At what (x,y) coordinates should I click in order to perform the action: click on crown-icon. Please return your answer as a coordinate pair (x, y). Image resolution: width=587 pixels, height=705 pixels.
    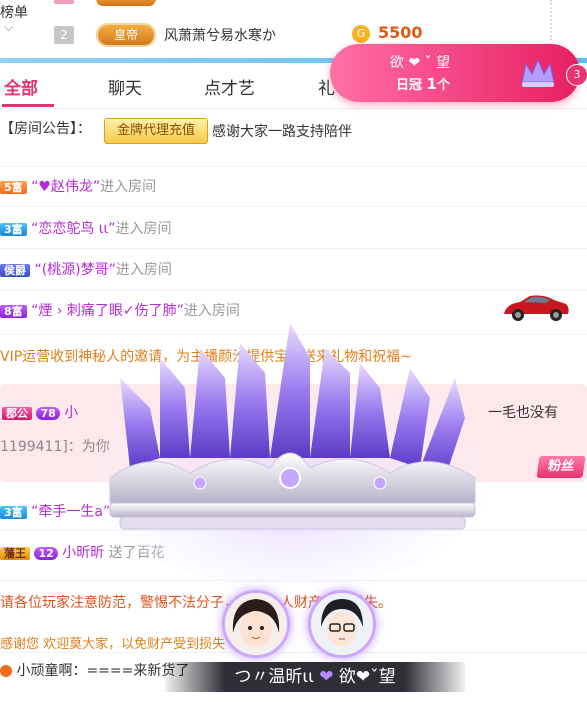
    Looking at the image, I should click on (538, 72).